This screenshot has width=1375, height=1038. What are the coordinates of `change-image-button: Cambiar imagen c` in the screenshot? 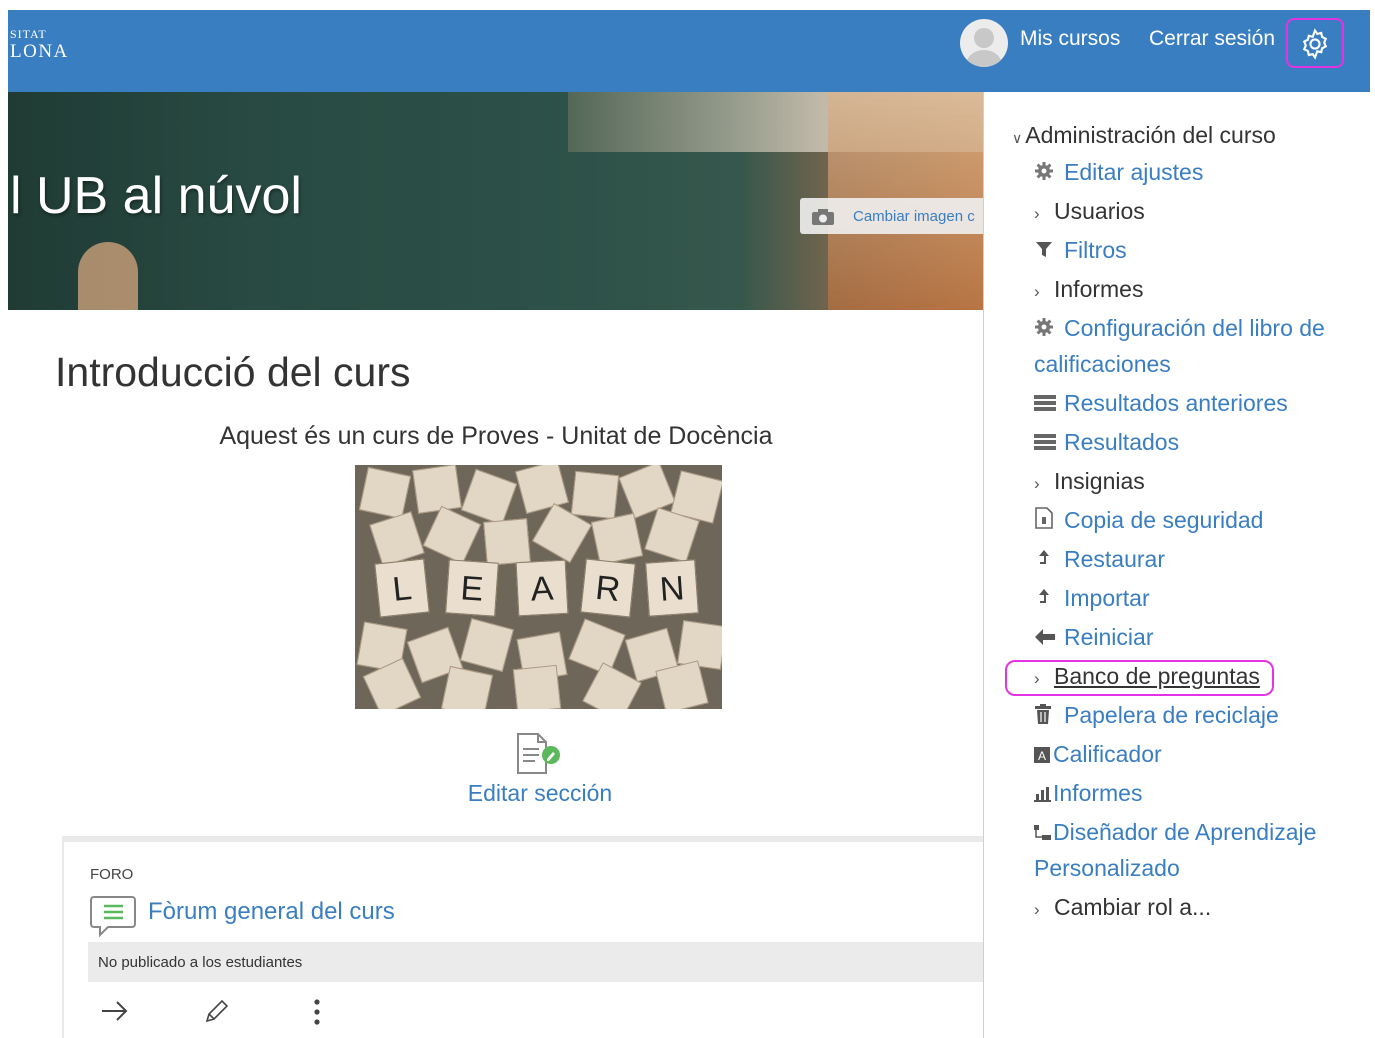 It's located at (892, 216).